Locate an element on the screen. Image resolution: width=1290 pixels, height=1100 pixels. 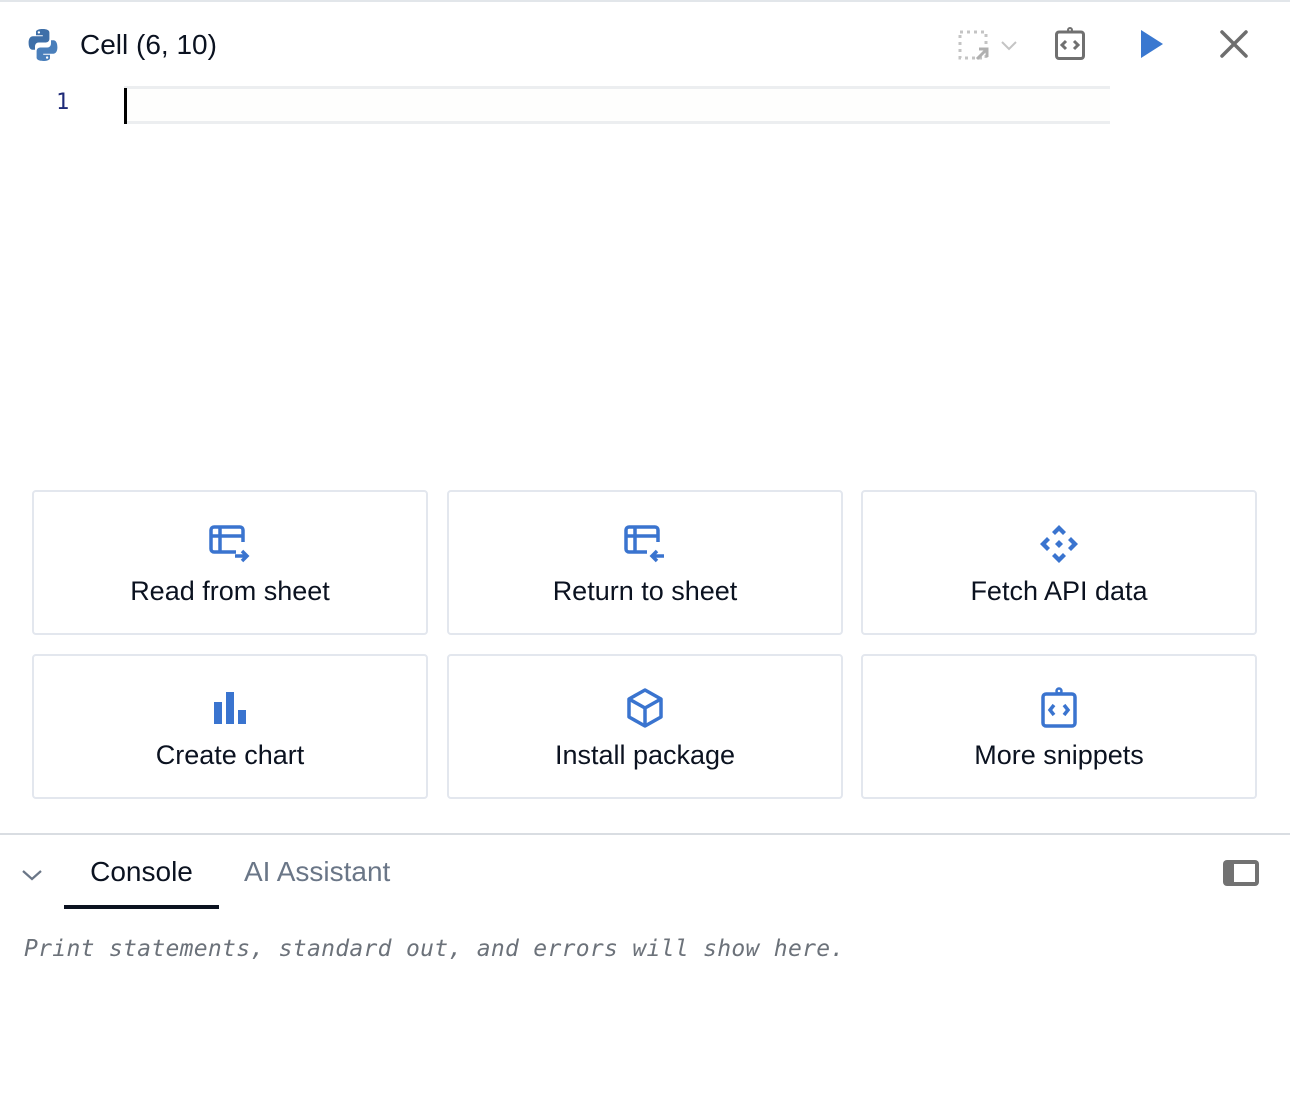
cell-editor-header: Cell (6, 10) is located at coordinates (645, 42).